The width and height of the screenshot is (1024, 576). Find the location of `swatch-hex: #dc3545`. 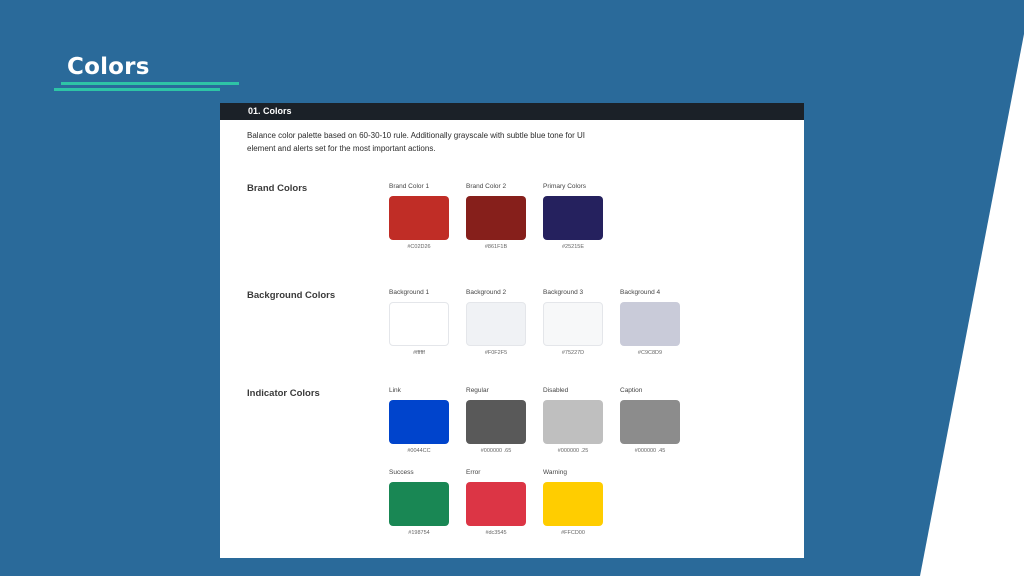

swatch-hex: #dc3545 is located at coordinates (496, 533).